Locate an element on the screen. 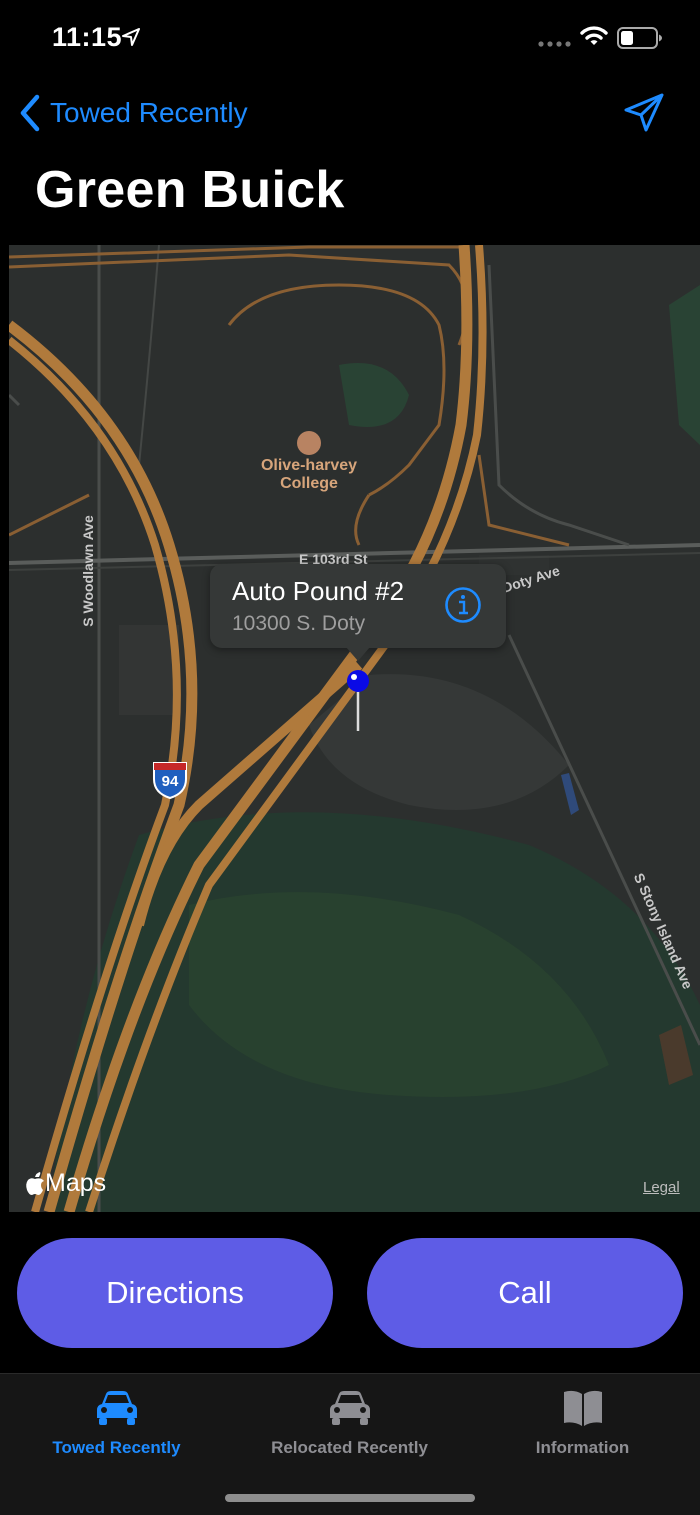  location-arrow-icon is located at coordinates (131, 37).